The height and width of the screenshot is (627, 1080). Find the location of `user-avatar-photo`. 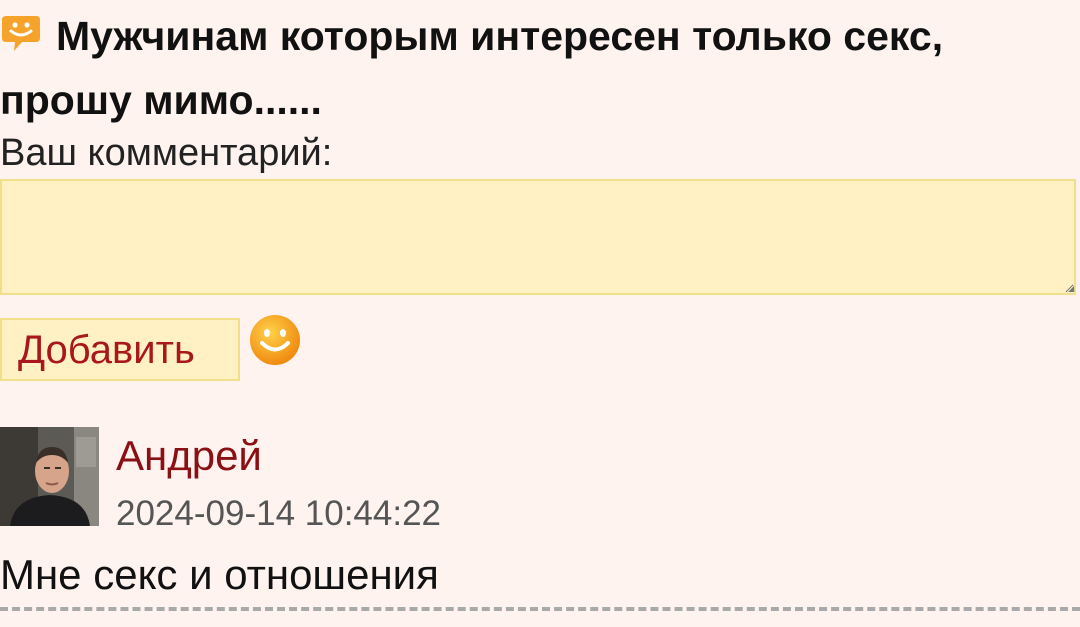

user-avatar-photo is located at coordinates (49, 476).